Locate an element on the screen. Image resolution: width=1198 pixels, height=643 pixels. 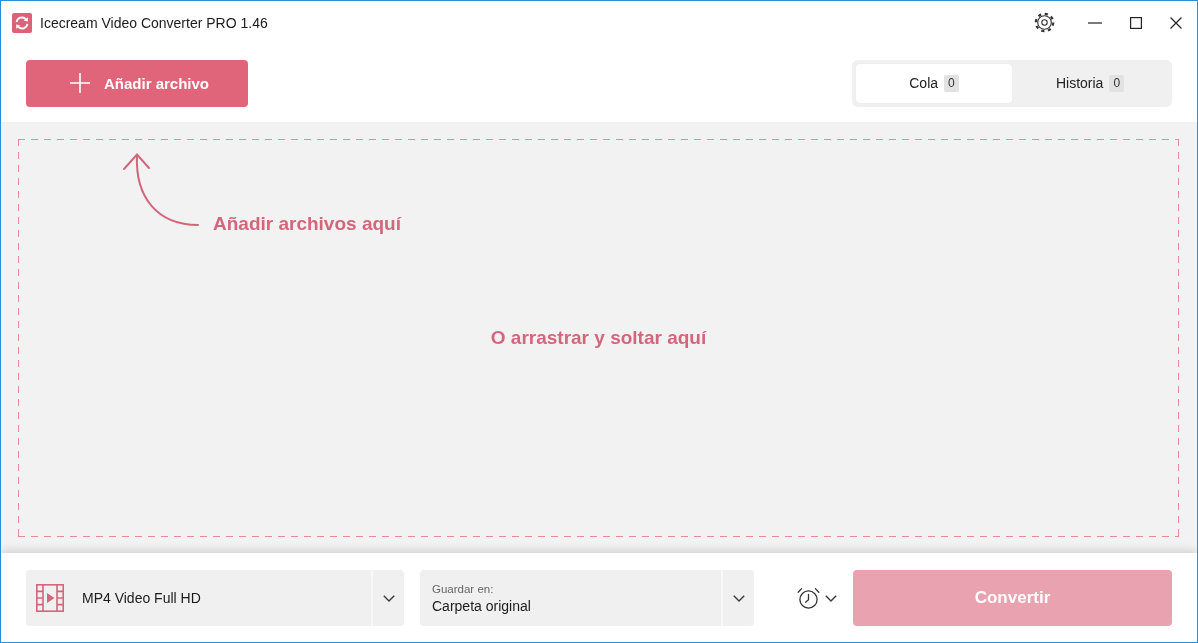
window-title: Icecream Video Converter PRO 1.46 is located at coordinates (154, 22).